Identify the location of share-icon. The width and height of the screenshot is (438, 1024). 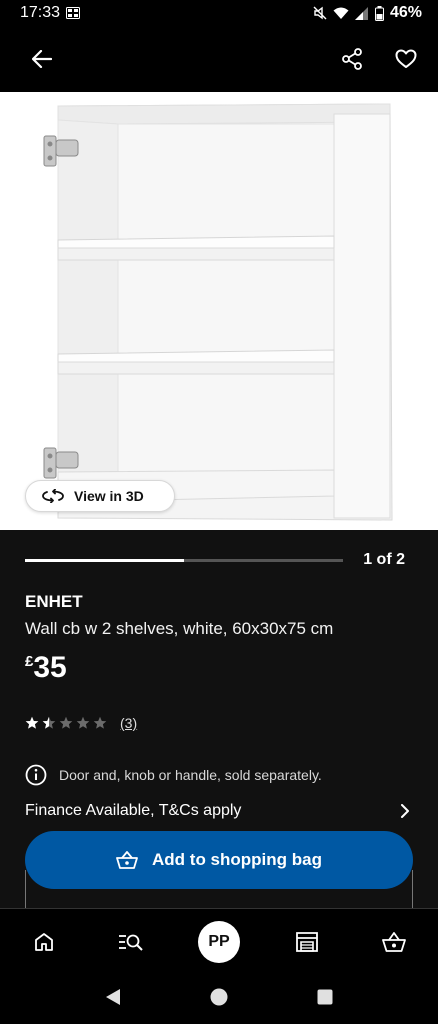
(352, 59).